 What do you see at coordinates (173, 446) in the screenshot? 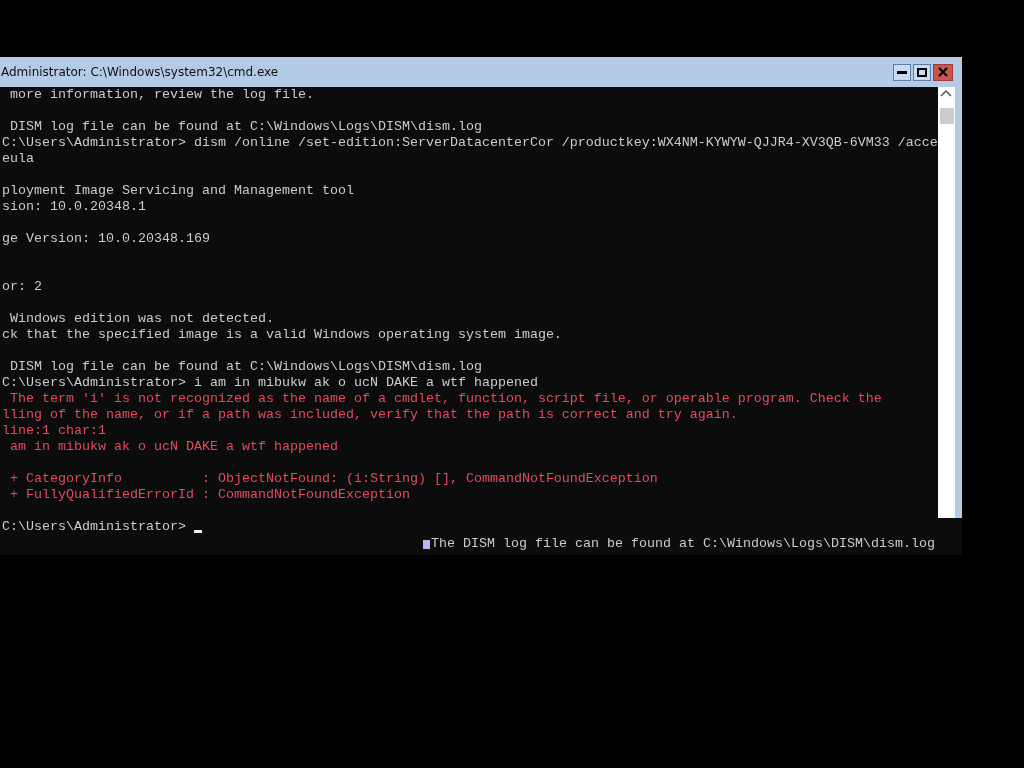
I see `error-line: am in mibukw ak o ucN DAKE a wtf happened` at bounding box center [173, 446].